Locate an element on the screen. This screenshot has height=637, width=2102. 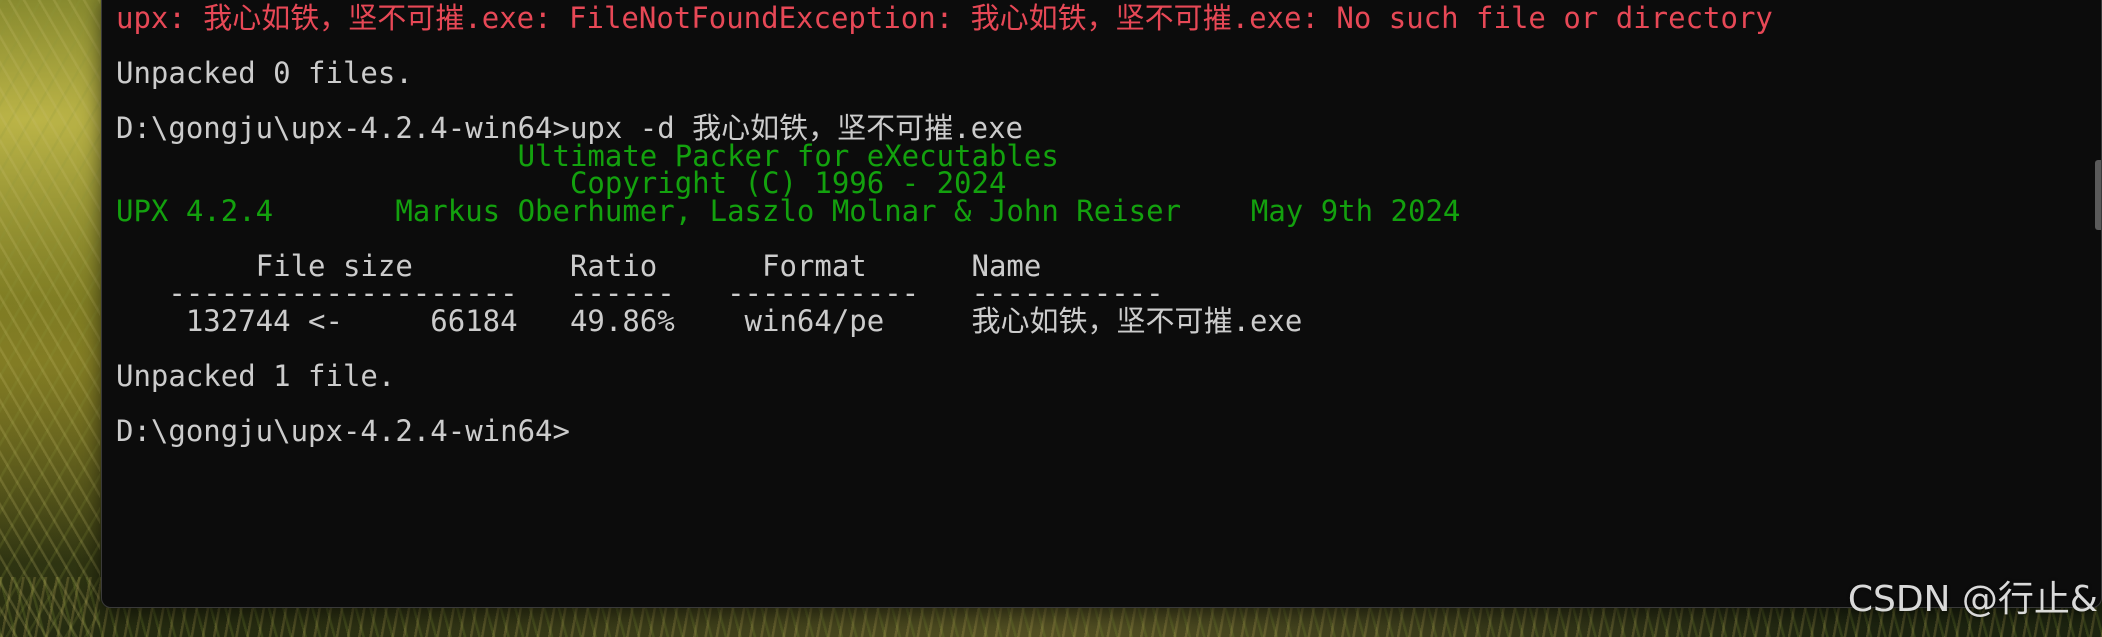
csdn-watermark: CSDN @行止& is located at coordinates (1972, 599).